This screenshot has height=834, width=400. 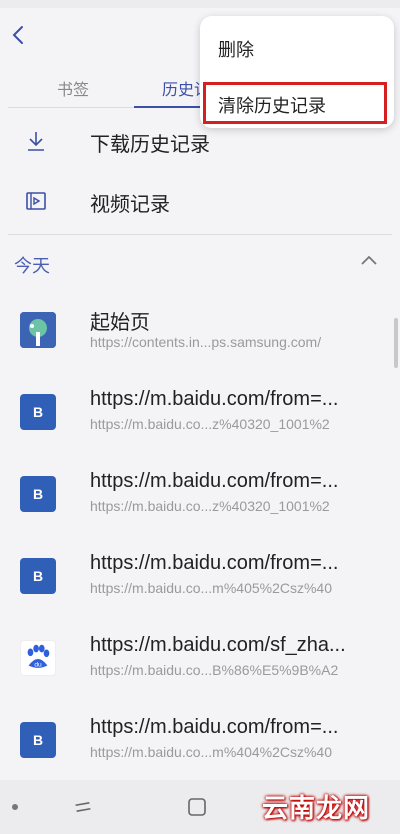 I want to click on history-item-title: 起始页, so click(x=120, y=323).